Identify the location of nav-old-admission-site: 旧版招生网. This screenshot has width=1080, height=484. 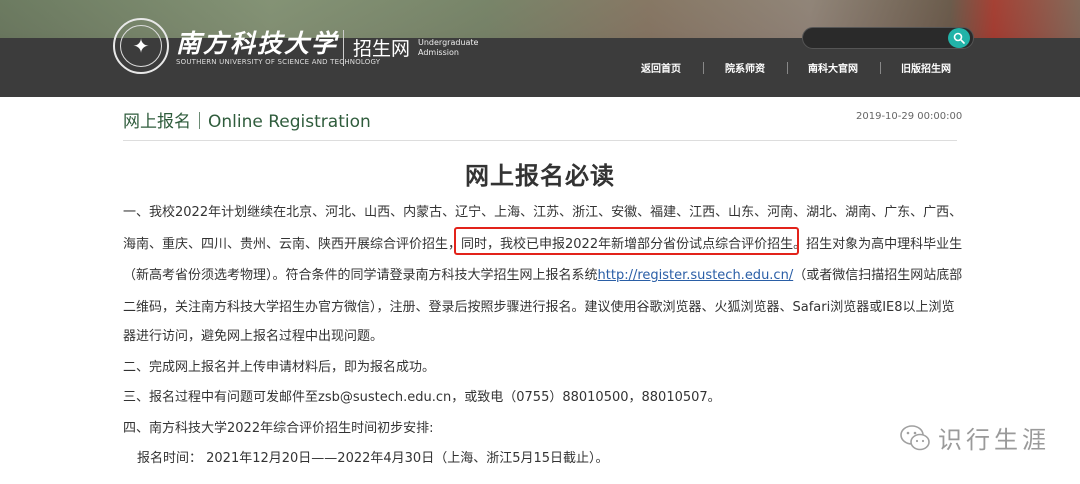
(926, 67).